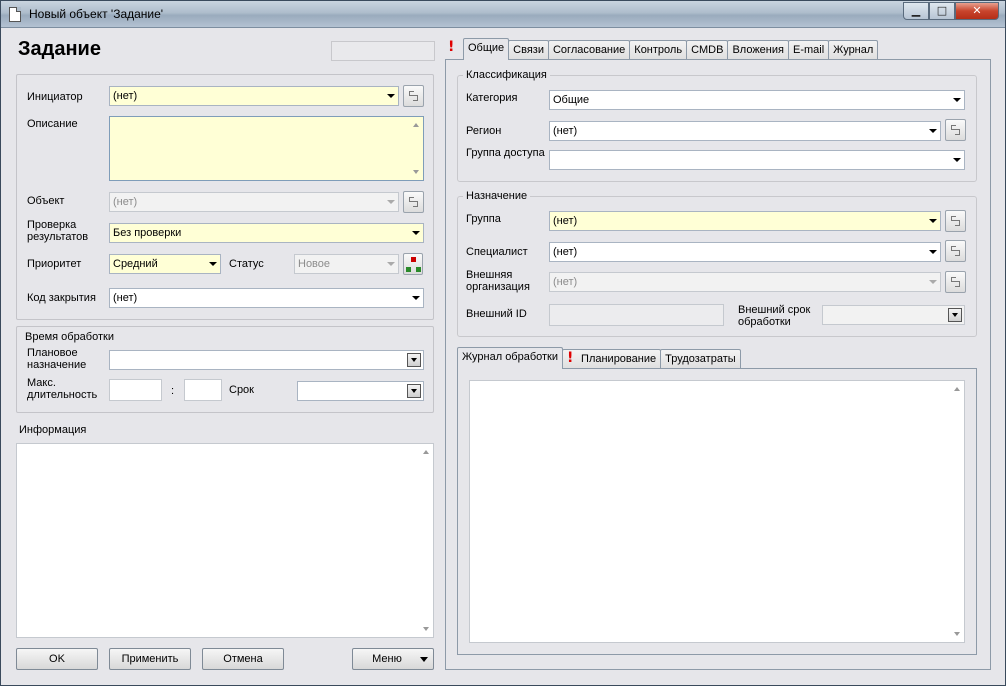  What do you see at coordinates (977, 11) in the screenshot?
I see `close-button: ✕` at bounding box center [977, 11].